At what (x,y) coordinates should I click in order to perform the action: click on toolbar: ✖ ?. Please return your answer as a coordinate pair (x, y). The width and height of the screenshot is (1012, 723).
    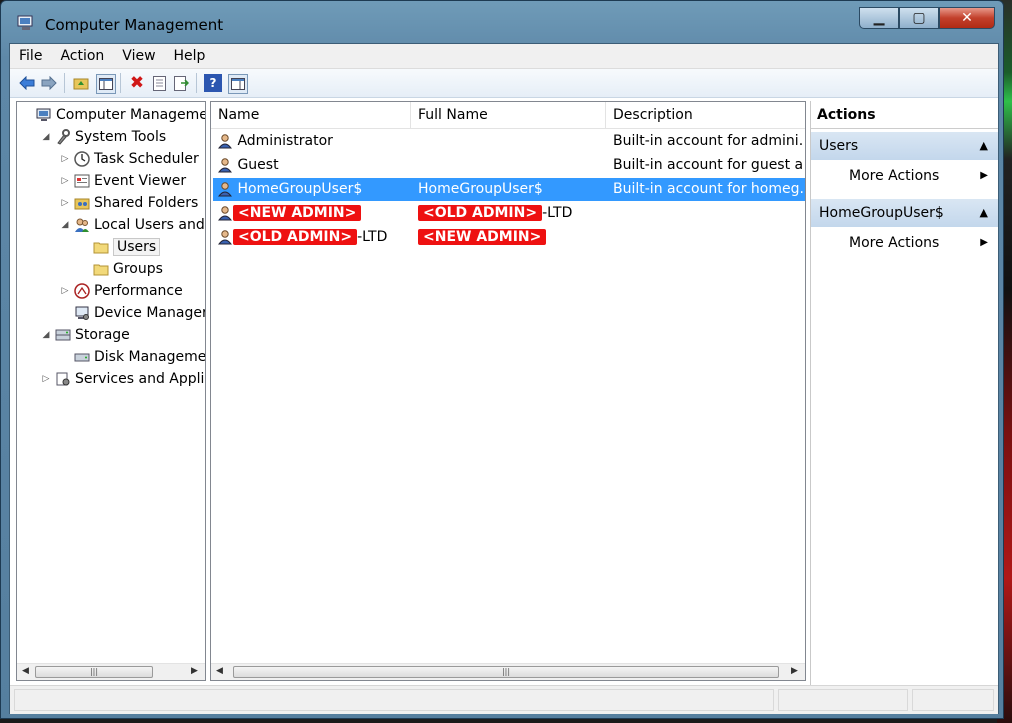
    Looking at the image, I should click on (504, 83).